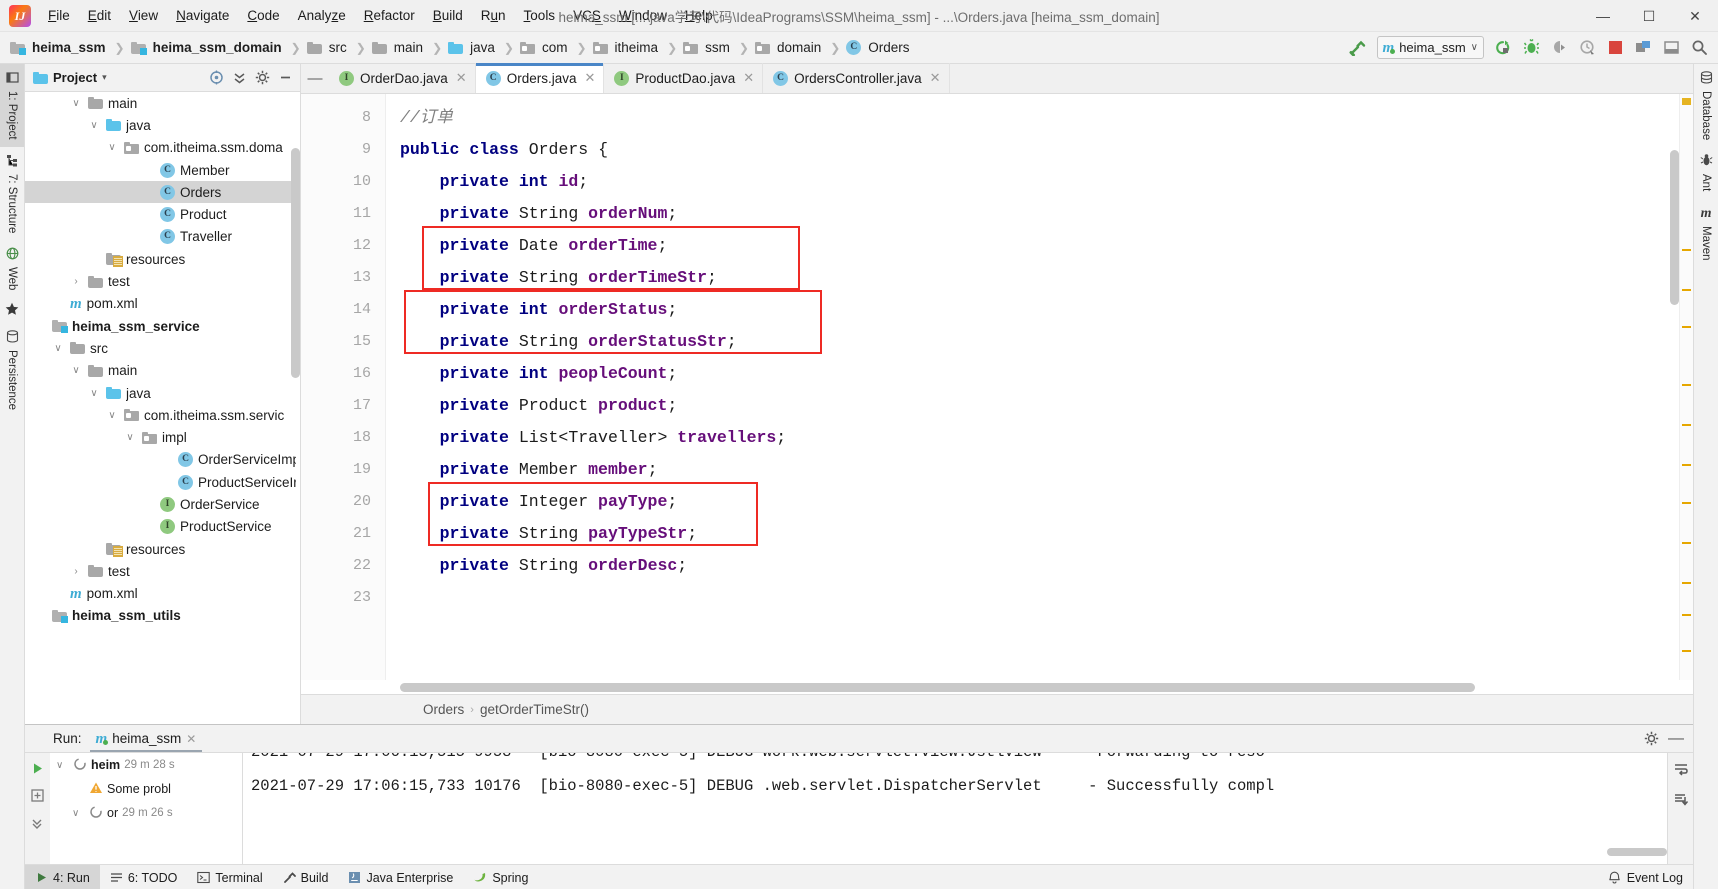 The height and width of the screenshot is (889, 1718). Describe the element at coordinates (997, 709) in the screenshot. I see `editor-status-breadcrumb: Orders › getOrderTimeStr()` at that location.